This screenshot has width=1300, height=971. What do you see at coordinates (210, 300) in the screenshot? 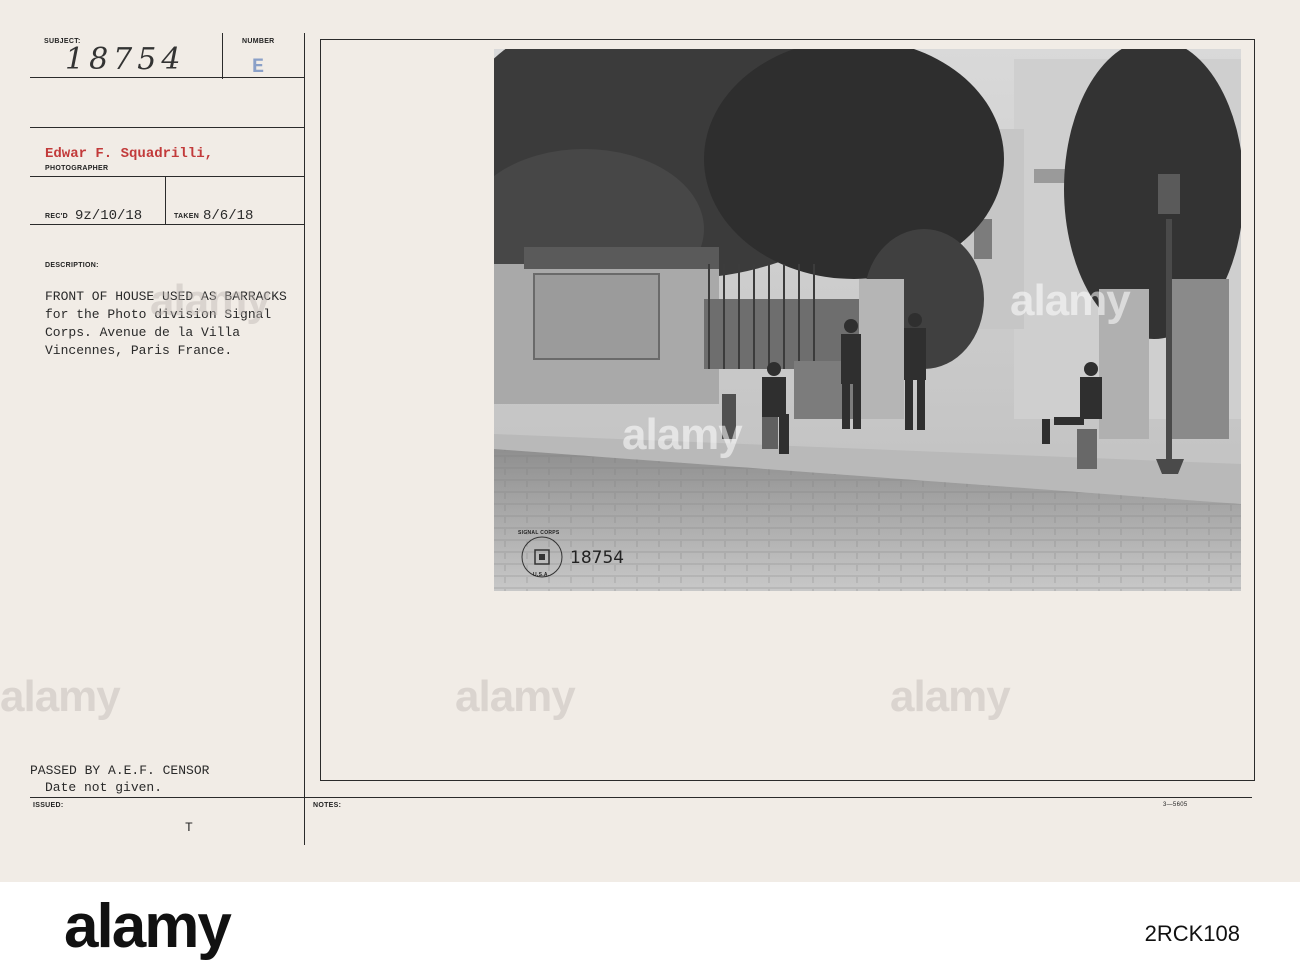
I see `watermark-1: alamy` at bounding box center [210, 300].